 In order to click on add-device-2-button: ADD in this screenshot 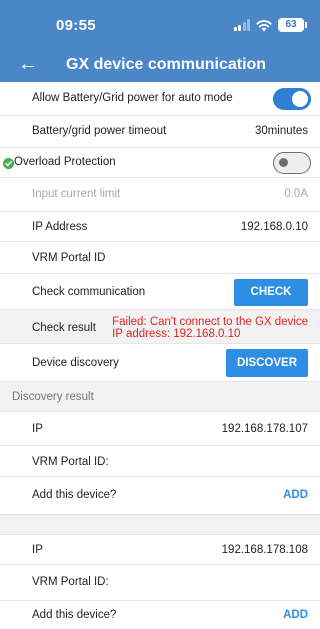, I will do `click(295, 615)`.